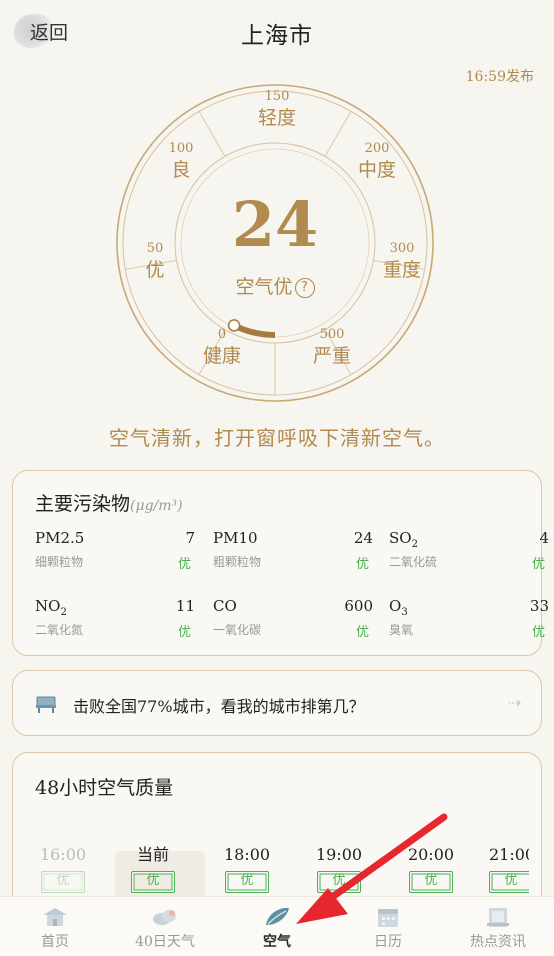 This screenshot has height=956, width=554. What do you see at coordinates (55, 917) in the screenshot?
I see `home-icon` at bounding box center [55, 917].